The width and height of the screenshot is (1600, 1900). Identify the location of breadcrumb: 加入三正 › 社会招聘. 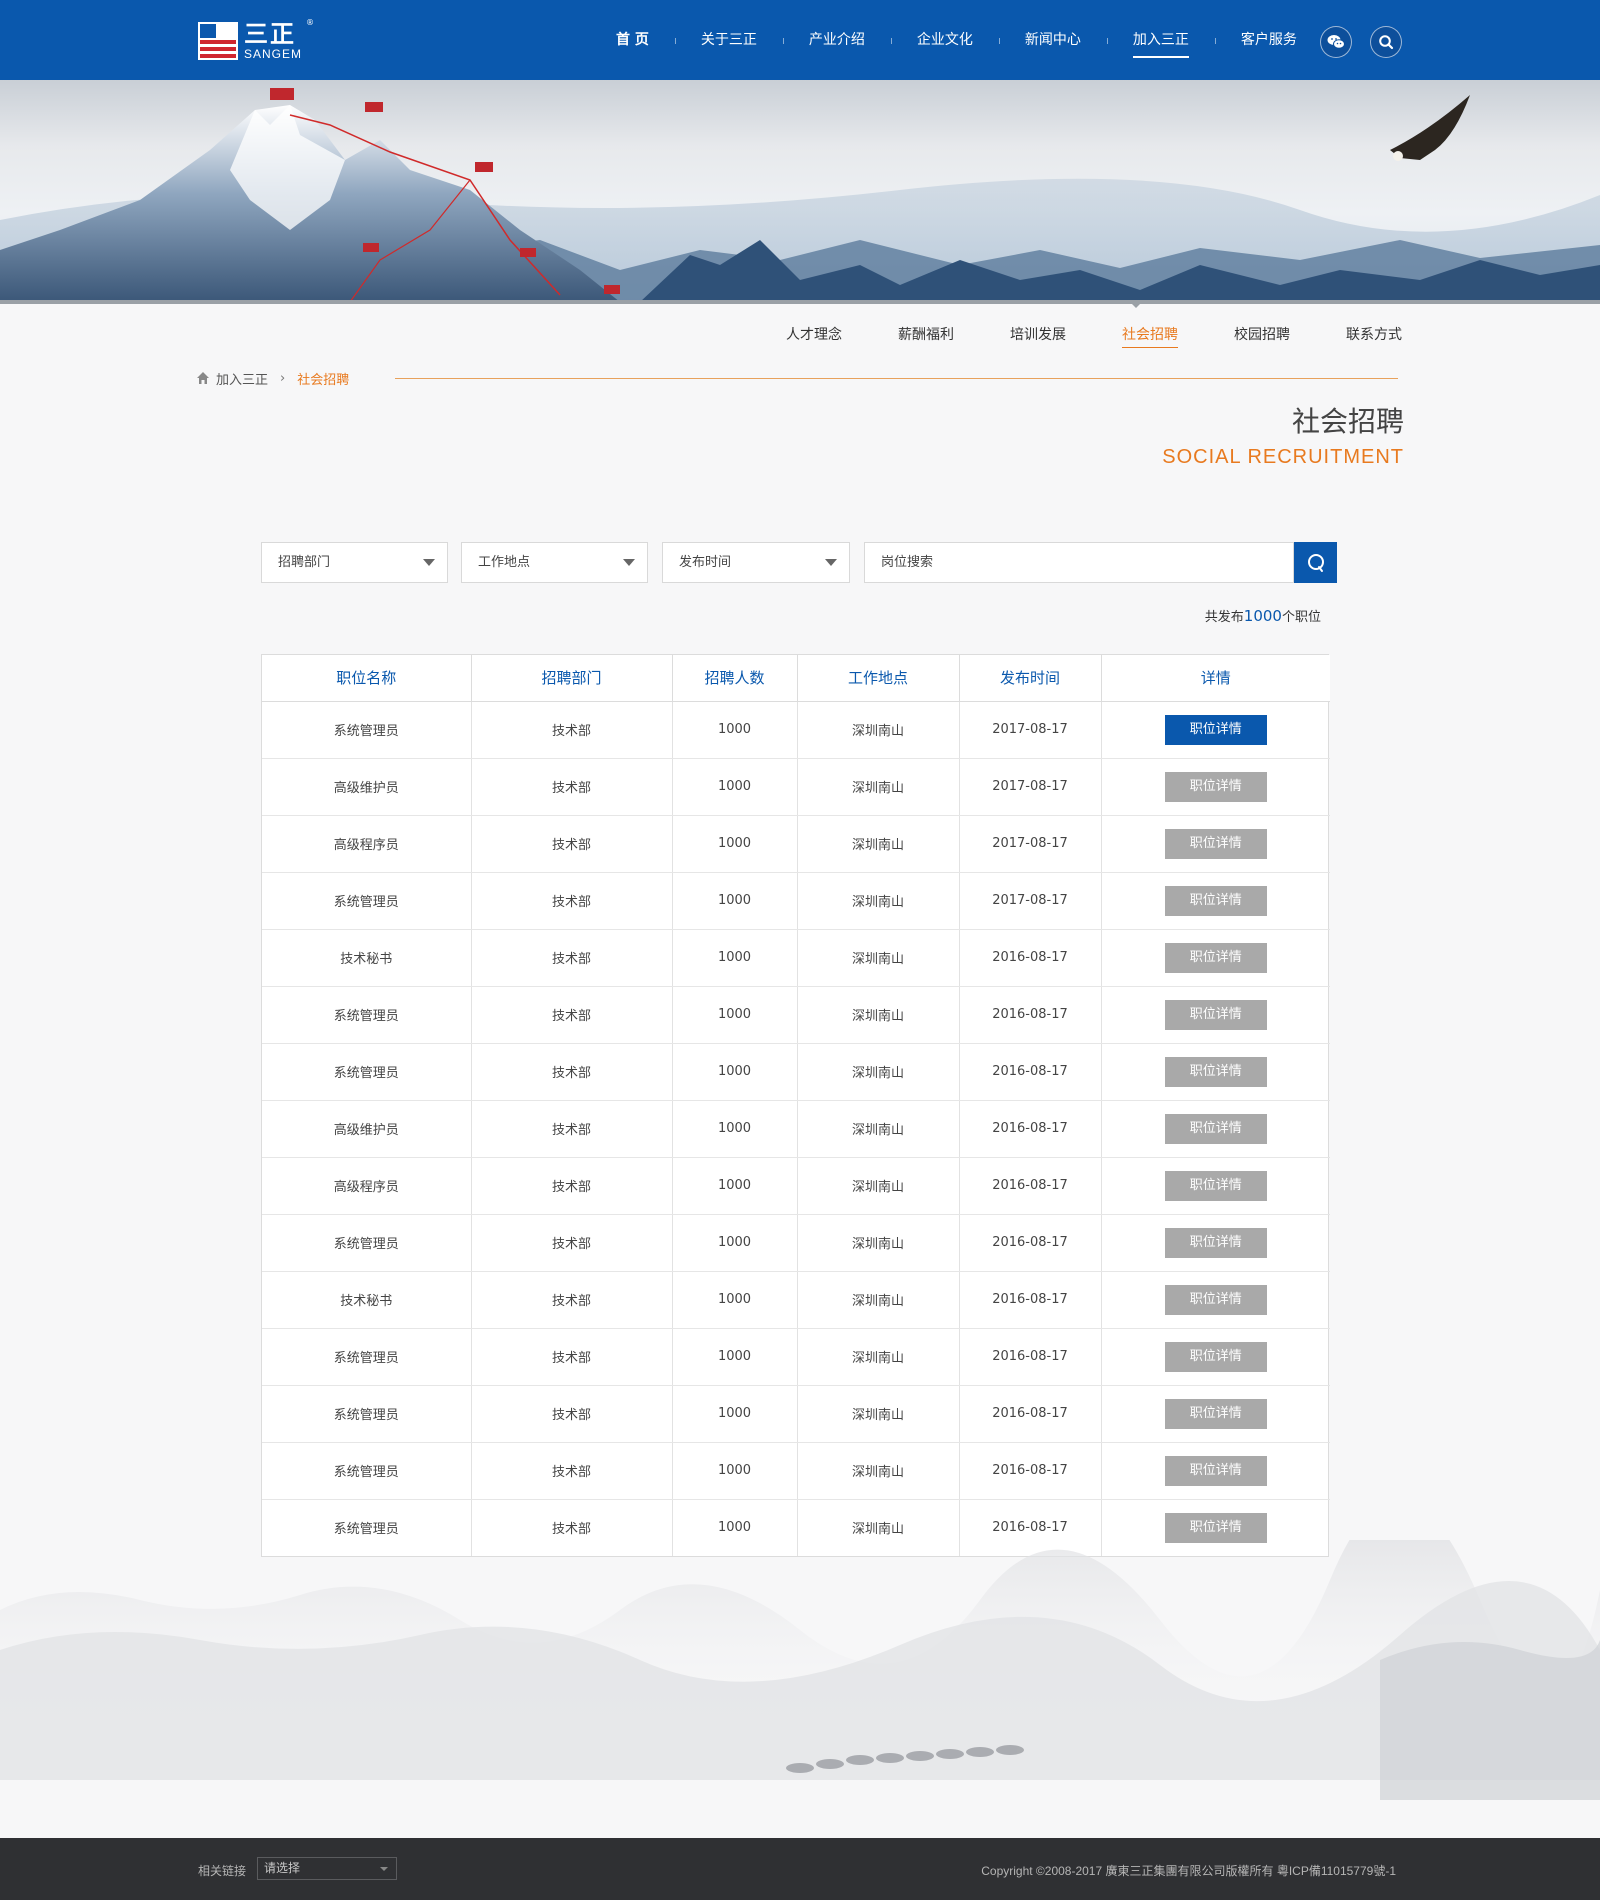
(272, 378).